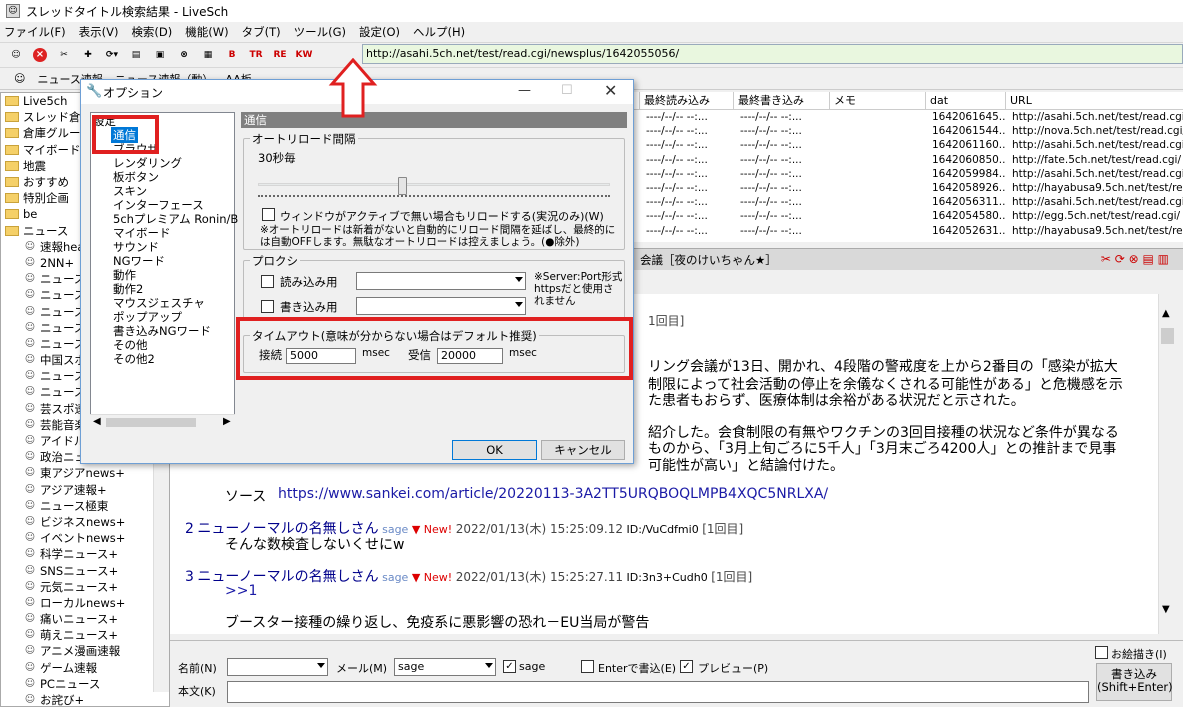 This screenshot has width=1183, height=707. Describe the element at coordinates (189, 529) in the screenshot. I see `post-number: 2` at that location.